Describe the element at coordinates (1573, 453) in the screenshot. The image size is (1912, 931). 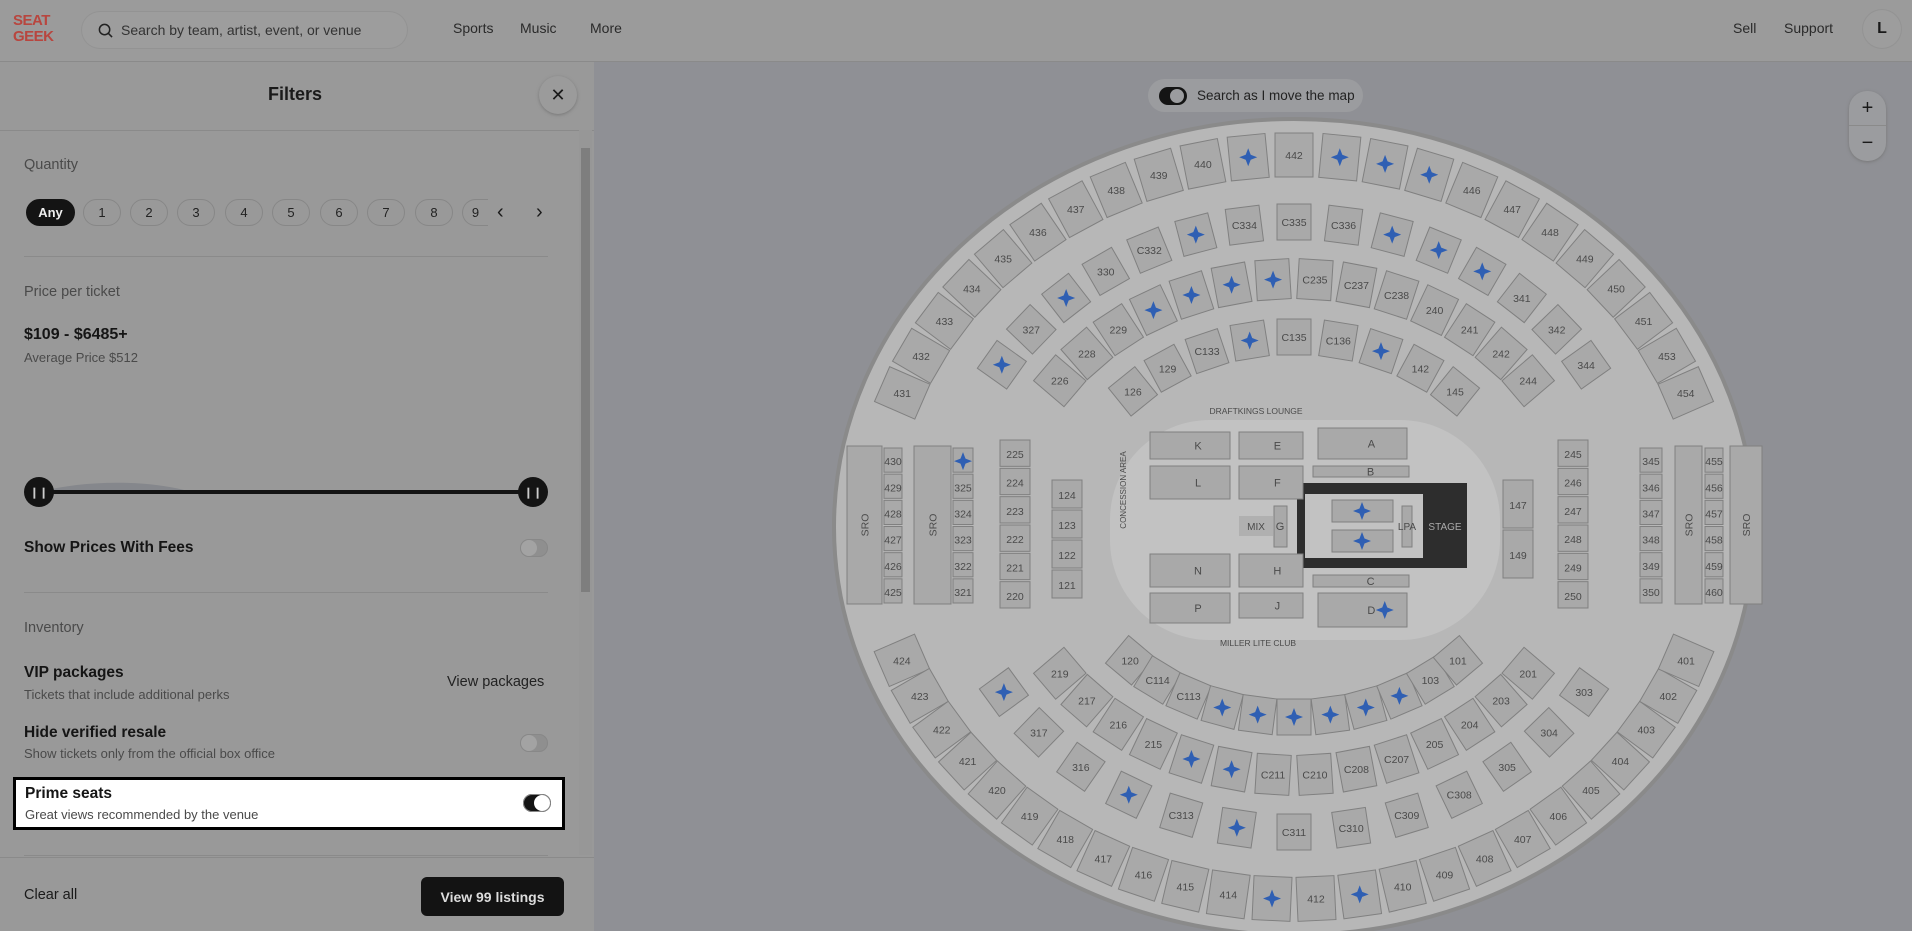
I see `section-245: 245` at that location.